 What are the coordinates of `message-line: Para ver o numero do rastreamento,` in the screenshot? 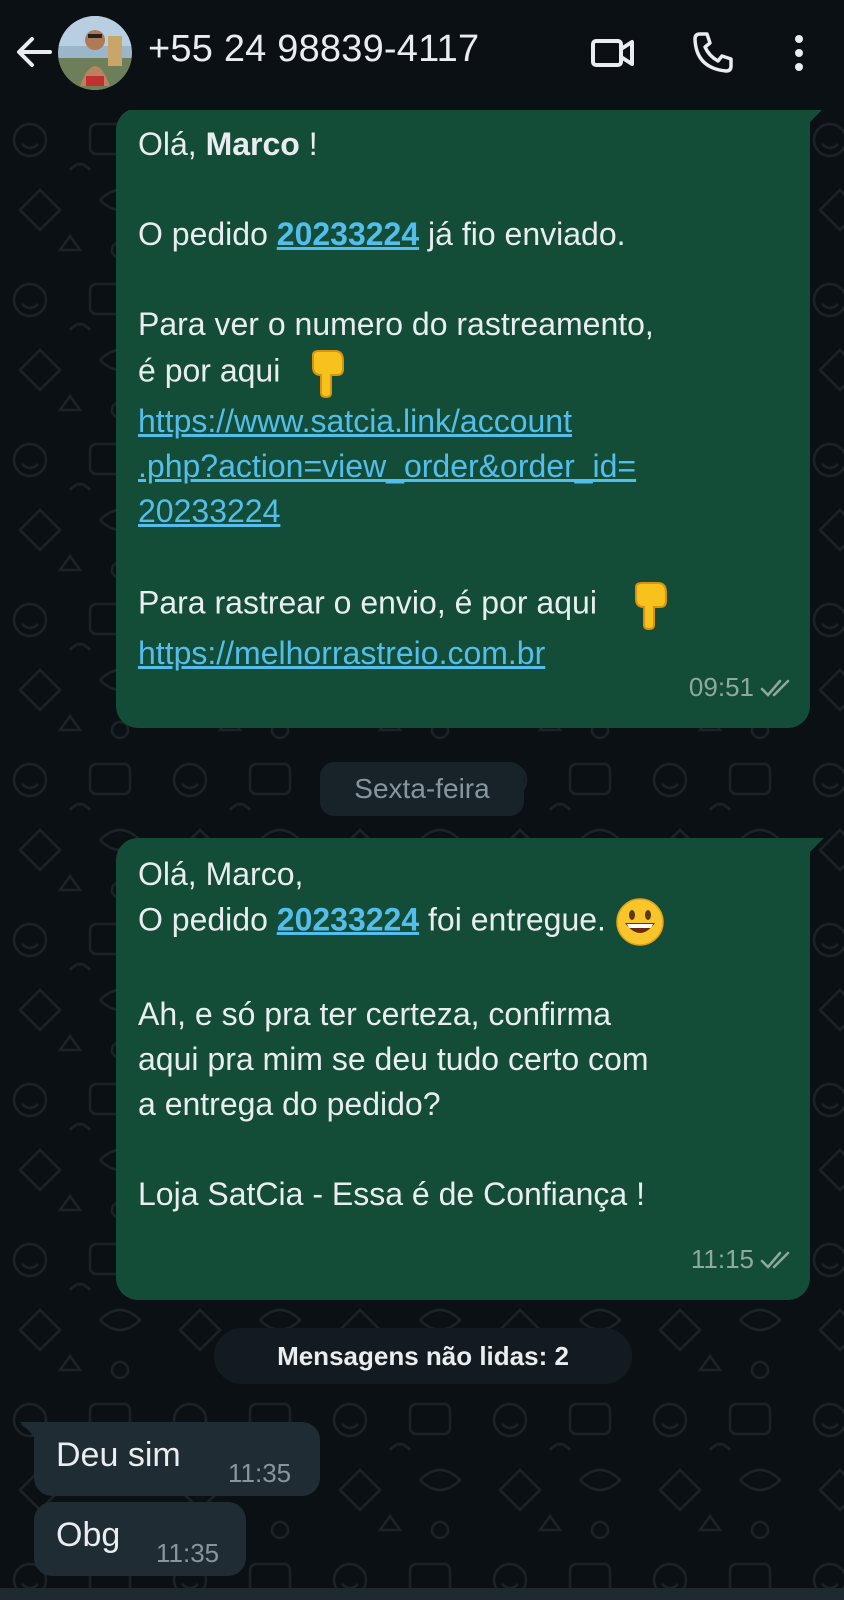 It's located at (396, 324).